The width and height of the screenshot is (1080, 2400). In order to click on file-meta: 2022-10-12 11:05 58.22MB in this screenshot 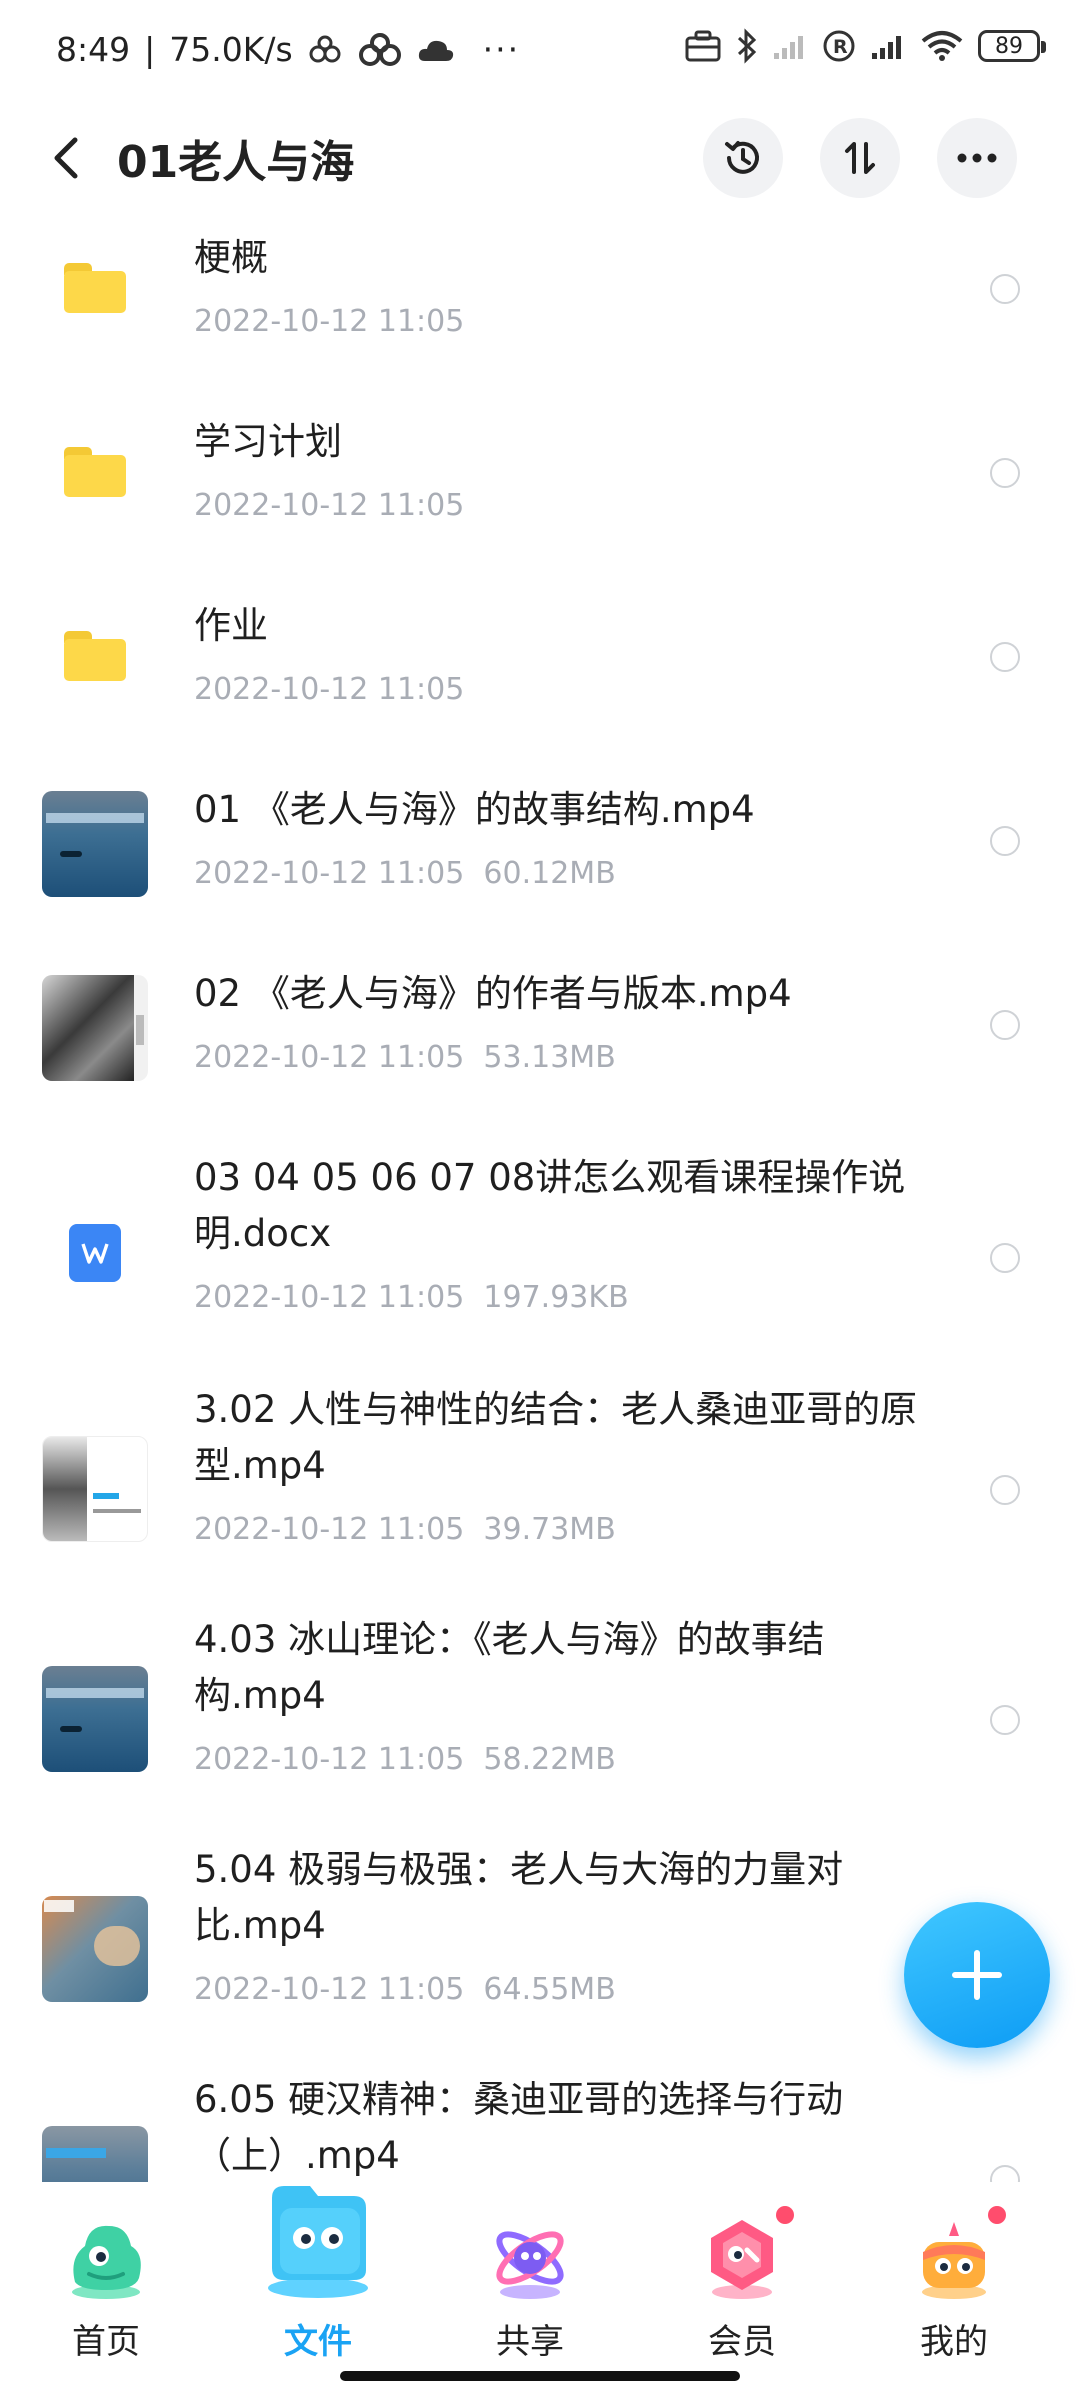, I will do `click(405, 1759)`.